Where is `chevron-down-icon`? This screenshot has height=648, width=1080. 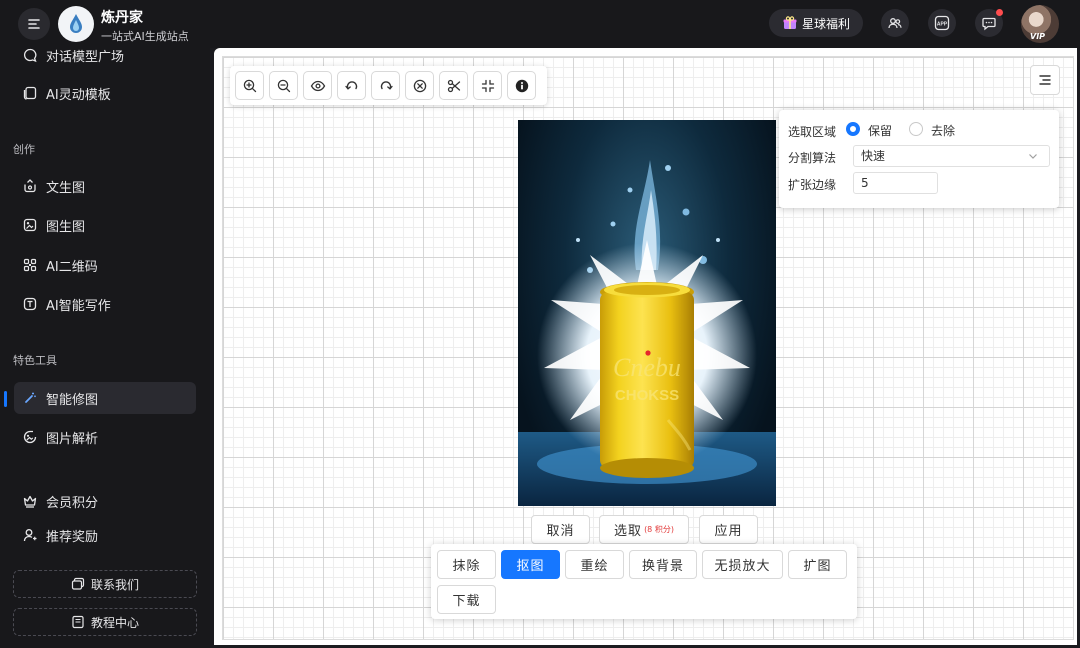
chevron-down-icon is located at coordinates (1033, 156).